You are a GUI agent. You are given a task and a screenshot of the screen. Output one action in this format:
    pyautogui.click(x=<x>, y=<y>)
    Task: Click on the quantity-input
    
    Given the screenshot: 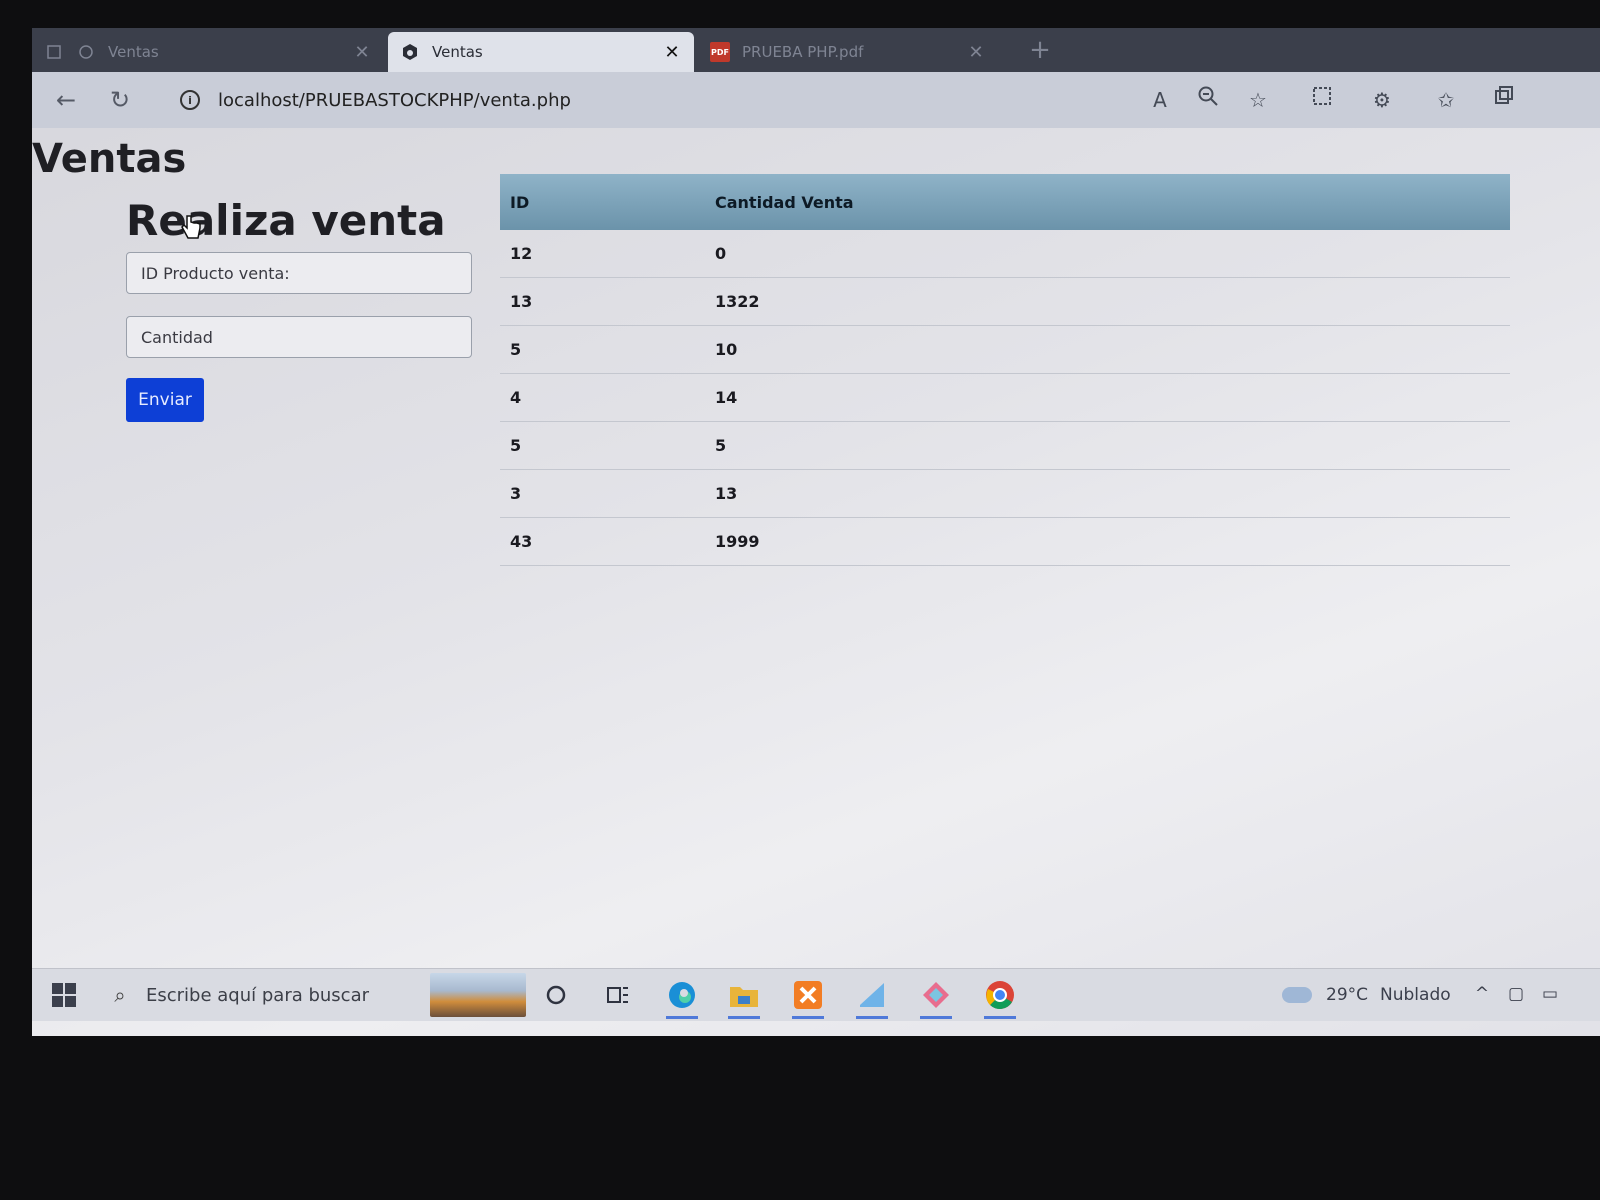 What is the action you would take?
    pyautogui.click(x=299, y=337)
    